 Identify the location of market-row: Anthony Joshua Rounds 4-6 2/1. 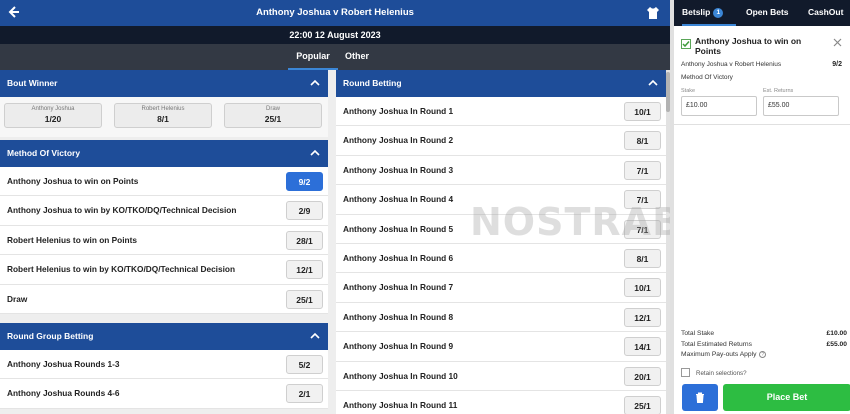
(164, 394).